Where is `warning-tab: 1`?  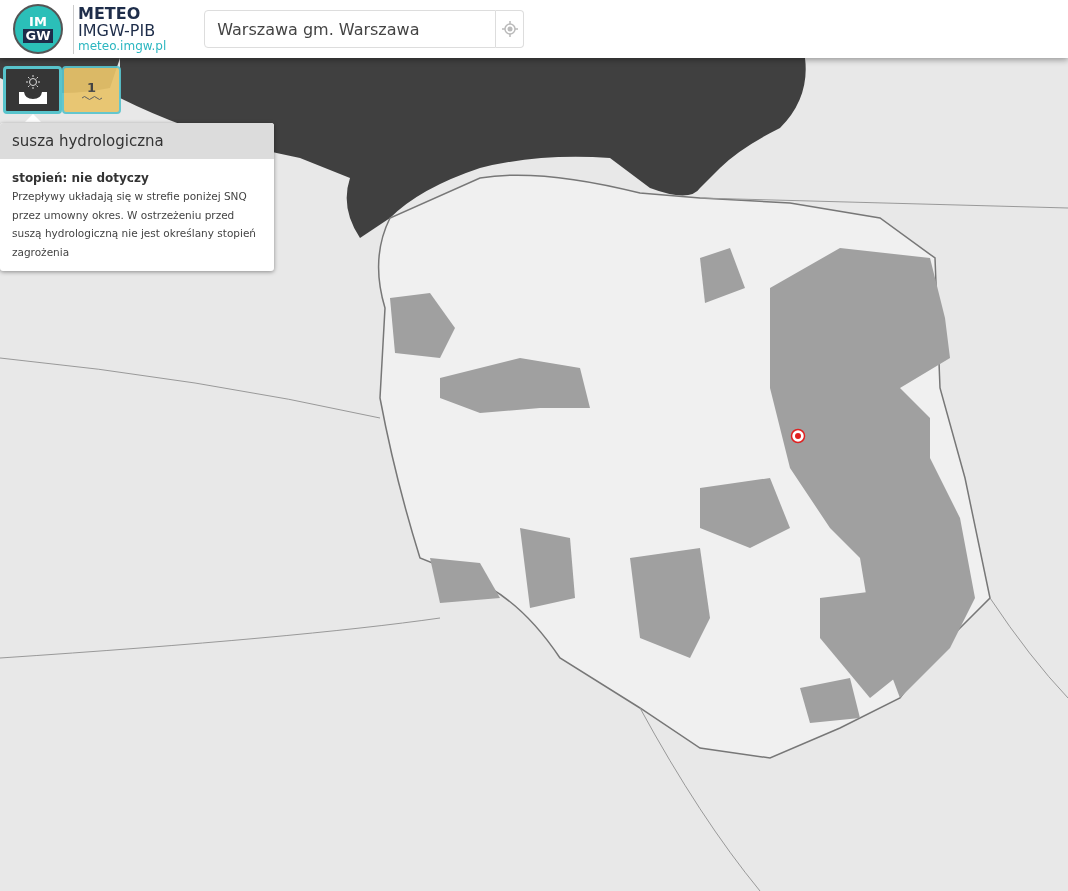
warning-tab: 1 is located at coordinates (91, 90).